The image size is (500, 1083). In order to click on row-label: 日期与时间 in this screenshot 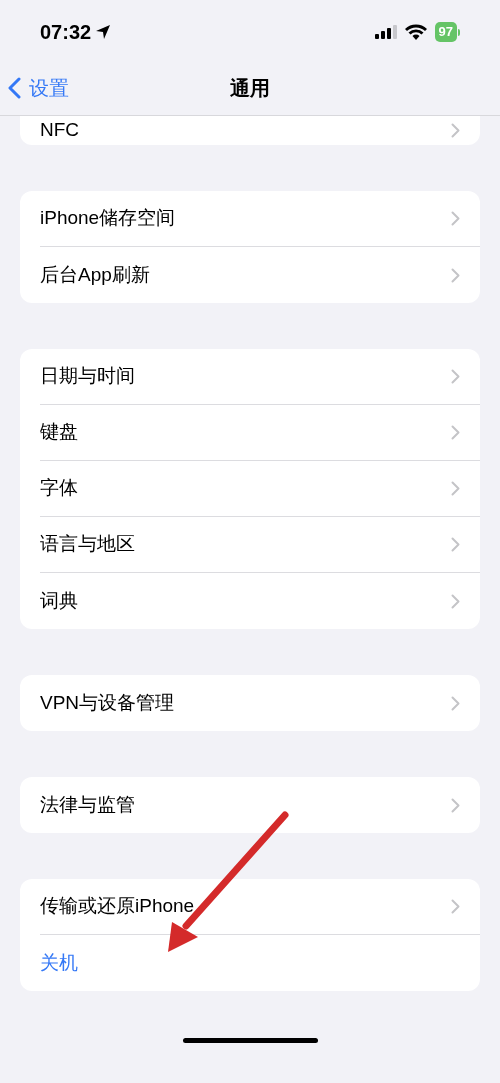, I will do `click(88, 376)`.